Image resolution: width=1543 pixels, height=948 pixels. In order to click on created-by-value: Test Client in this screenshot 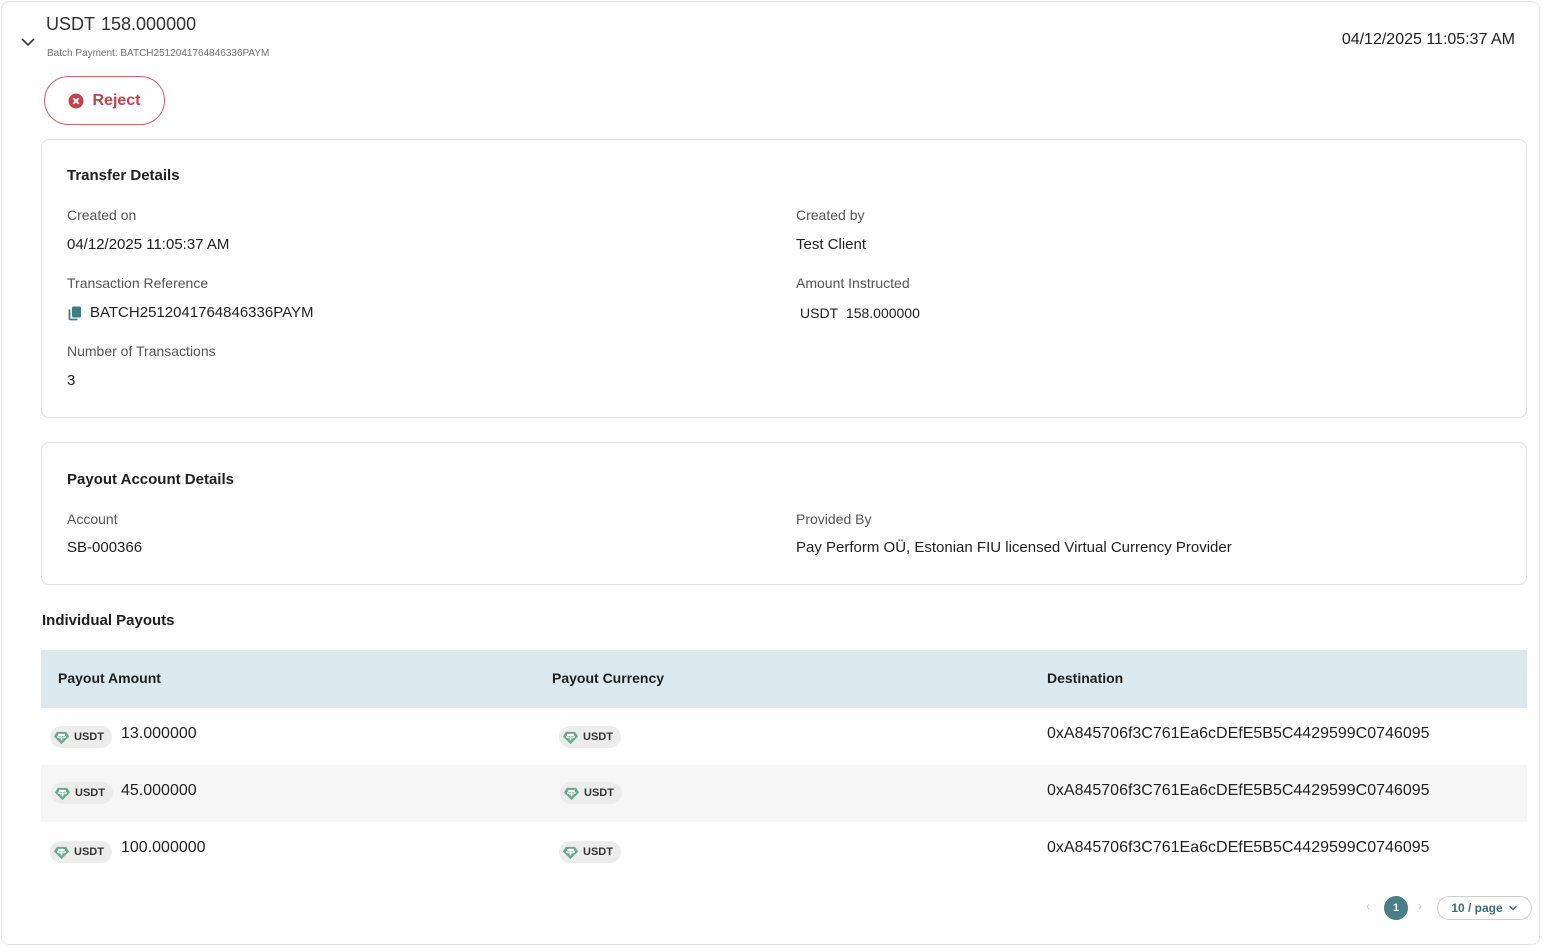, I will do `click(831, 244)`.